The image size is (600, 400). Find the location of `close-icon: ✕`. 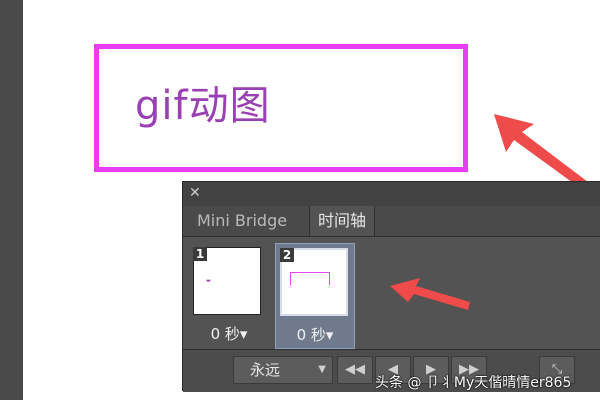

close-icon: ✕ is located at coordinates (196, 193).